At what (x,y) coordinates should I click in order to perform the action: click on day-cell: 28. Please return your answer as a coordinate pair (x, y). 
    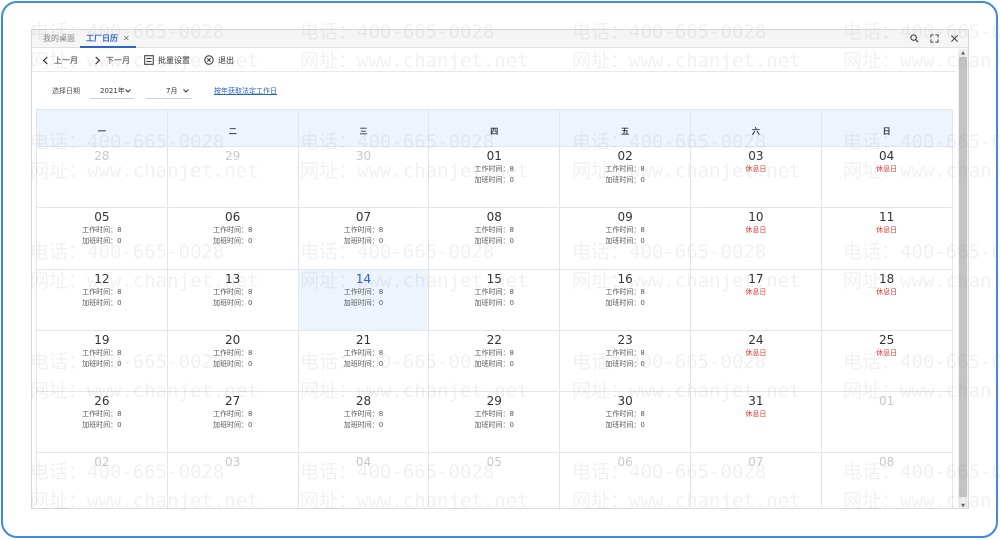
    Looking at the image, I should click on (102, 178).